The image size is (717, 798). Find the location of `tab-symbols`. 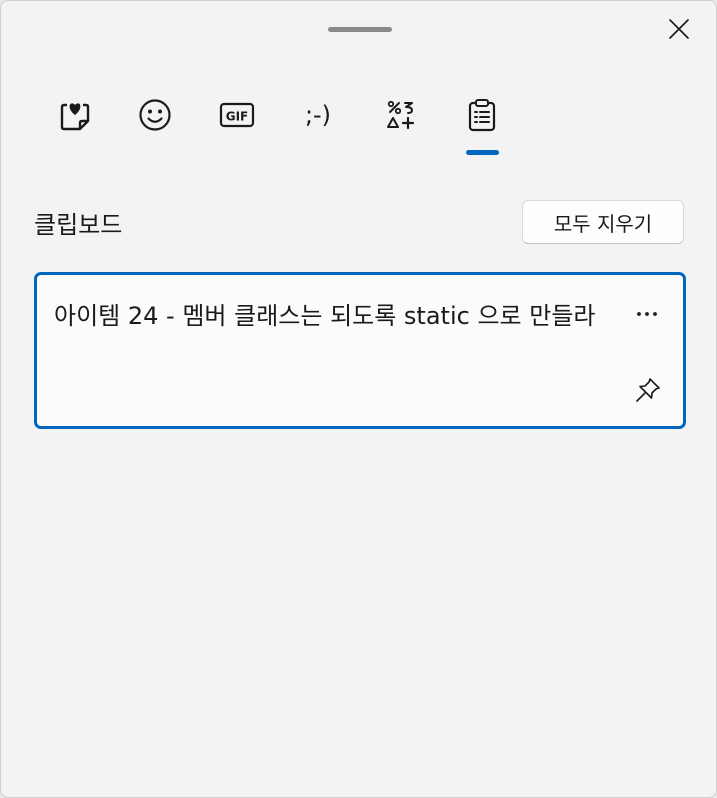

tab-symbols is located at coordinates (400, 115).